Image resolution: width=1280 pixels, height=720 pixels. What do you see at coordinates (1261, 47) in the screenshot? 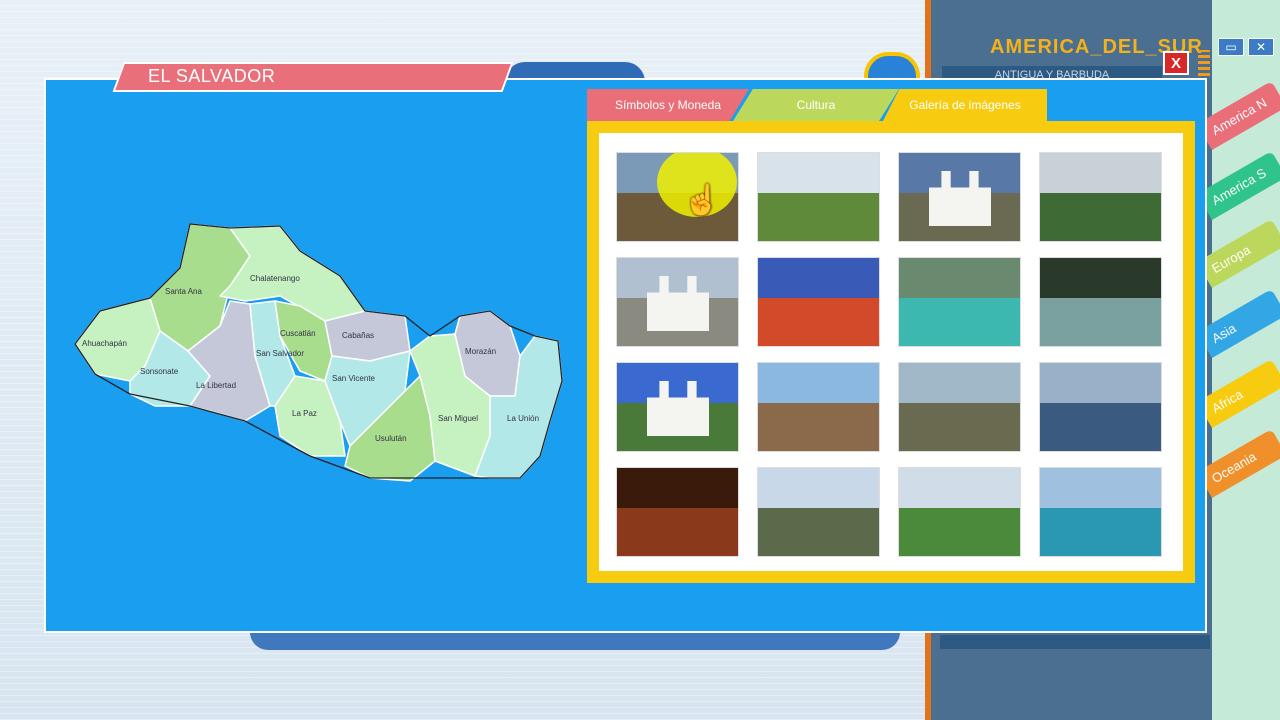
I see `close-window-button: ✕` at bounding box center [1261, 47].